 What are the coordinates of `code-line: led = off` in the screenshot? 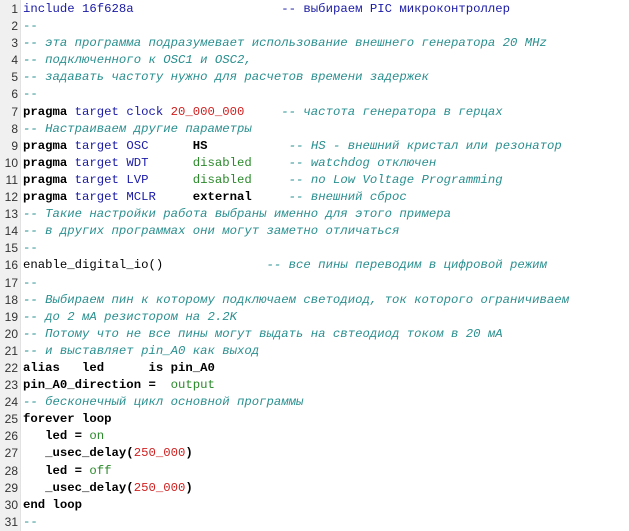 It's located at (326, 471).